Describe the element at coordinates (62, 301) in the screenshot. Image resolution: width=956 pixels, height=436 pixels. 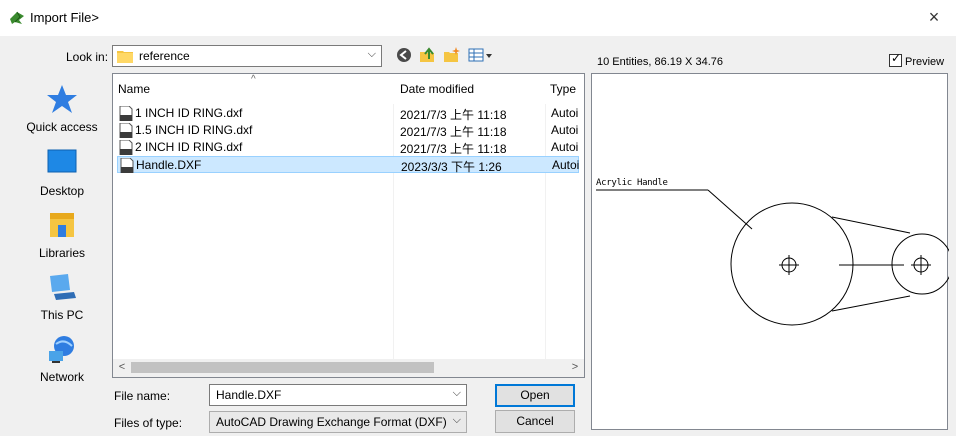
I see `place-this-pc: This PC` at that location.